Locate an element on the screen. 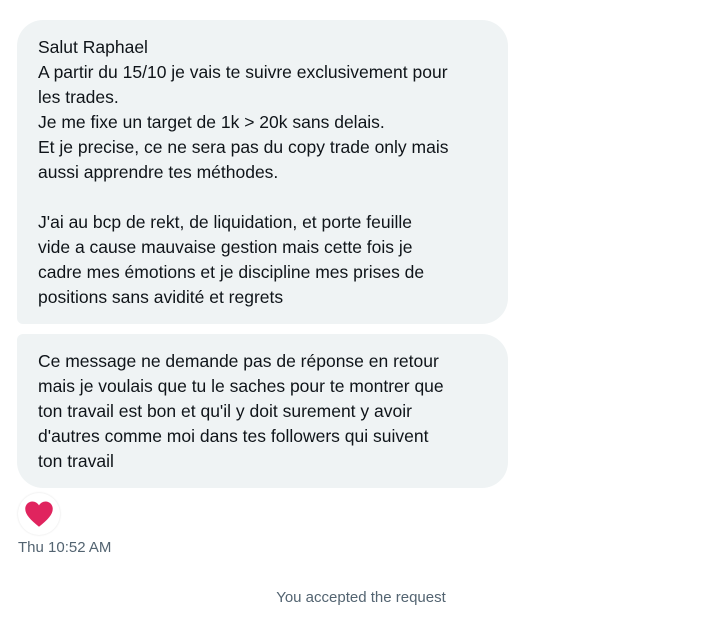  message-line: les trades. is located at coordinates (78, 97).